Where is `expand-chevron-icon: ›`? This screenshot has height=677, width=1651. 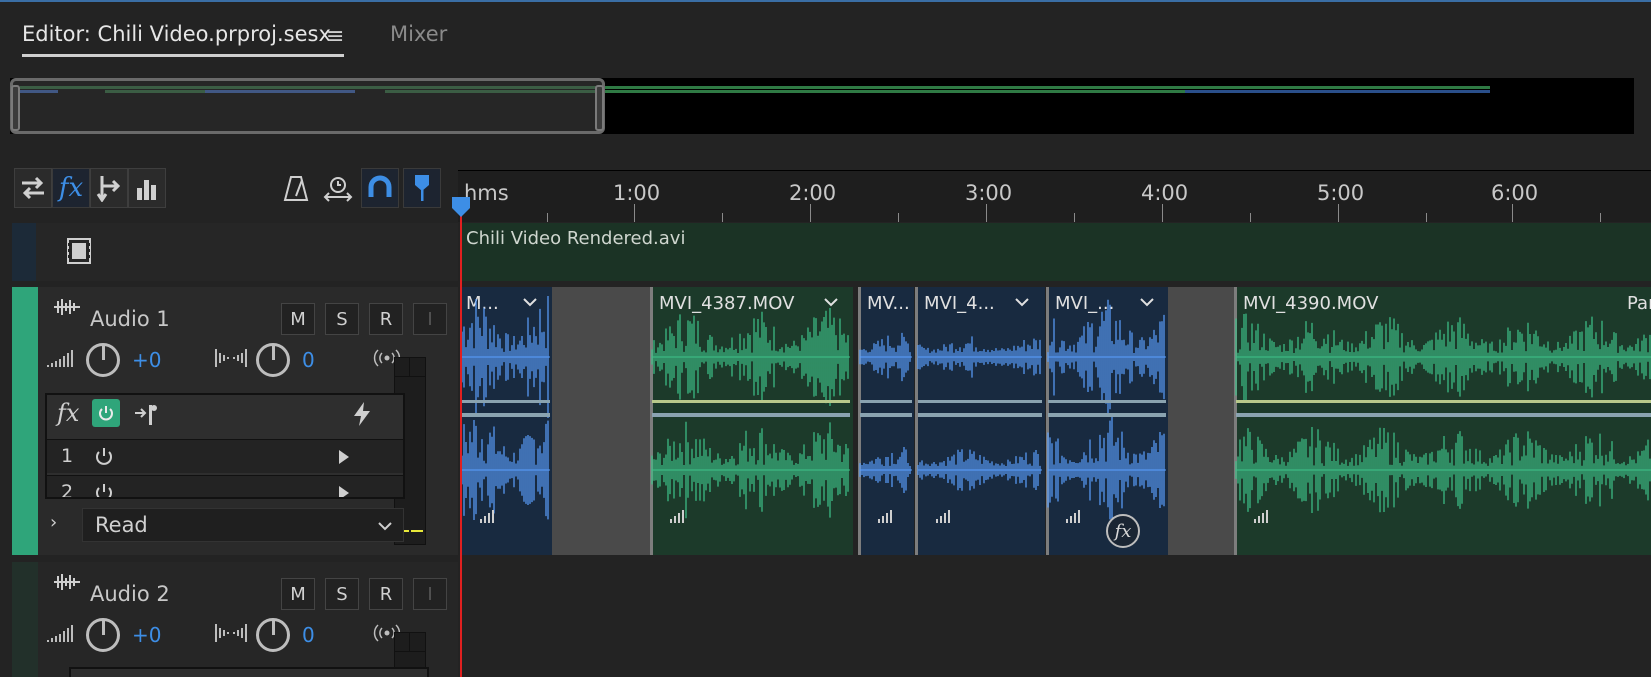
expand-chevron-icon: › is located at coordinates (53, 522).